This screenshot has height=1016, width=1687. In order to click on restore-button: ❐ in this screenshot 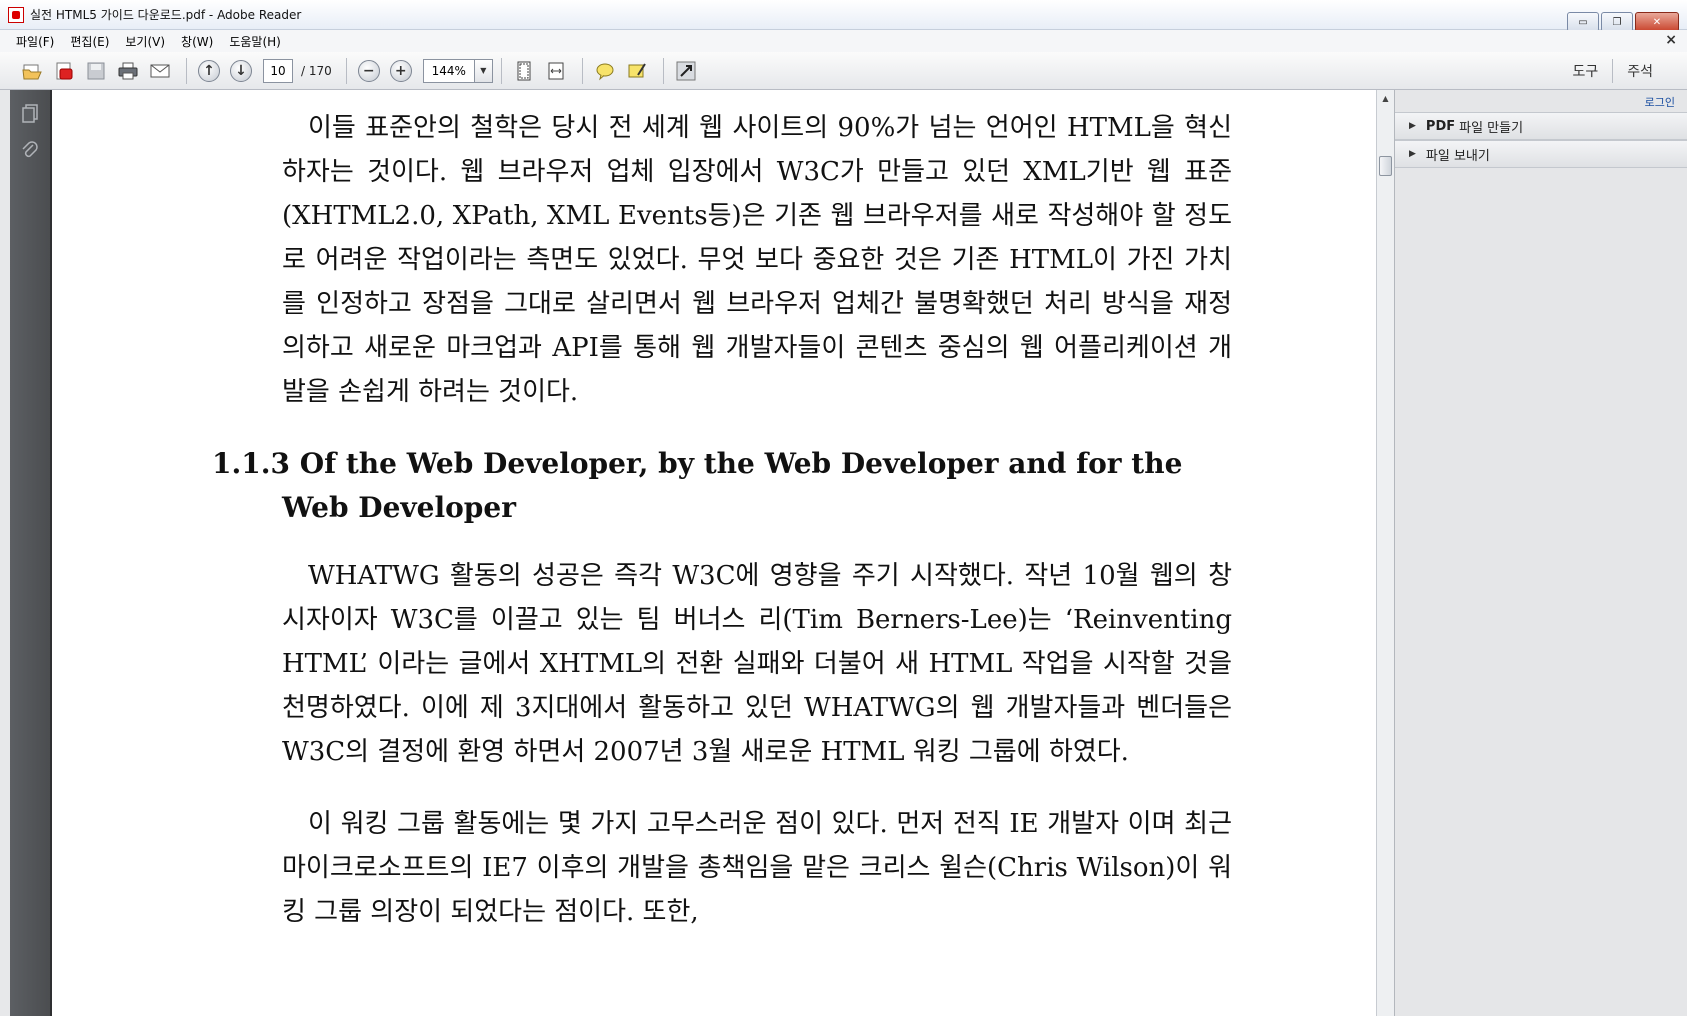, I will do `click(1617, 22)`.